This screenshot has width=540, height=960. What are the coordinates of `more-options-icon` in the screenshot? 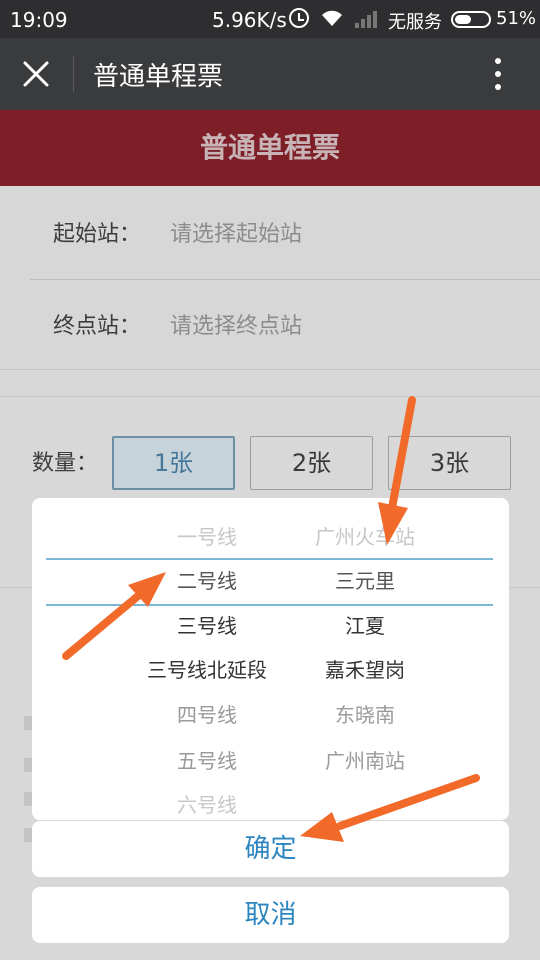 It's located at (498, 74).